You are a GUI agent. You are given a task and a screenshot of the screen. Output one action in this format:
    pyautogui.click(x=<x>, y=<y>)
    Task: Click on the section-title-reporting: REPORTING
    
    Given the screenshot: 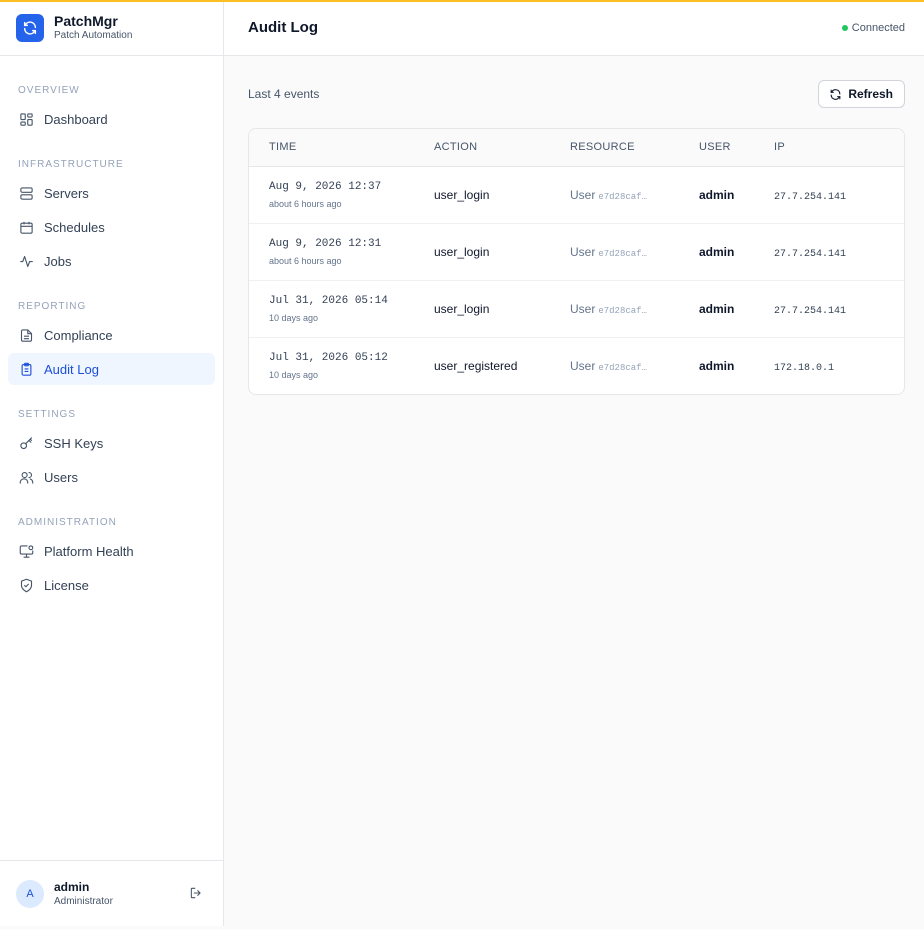 What is the action you would take?
    pyautogui.click(x=52, y=306)
    